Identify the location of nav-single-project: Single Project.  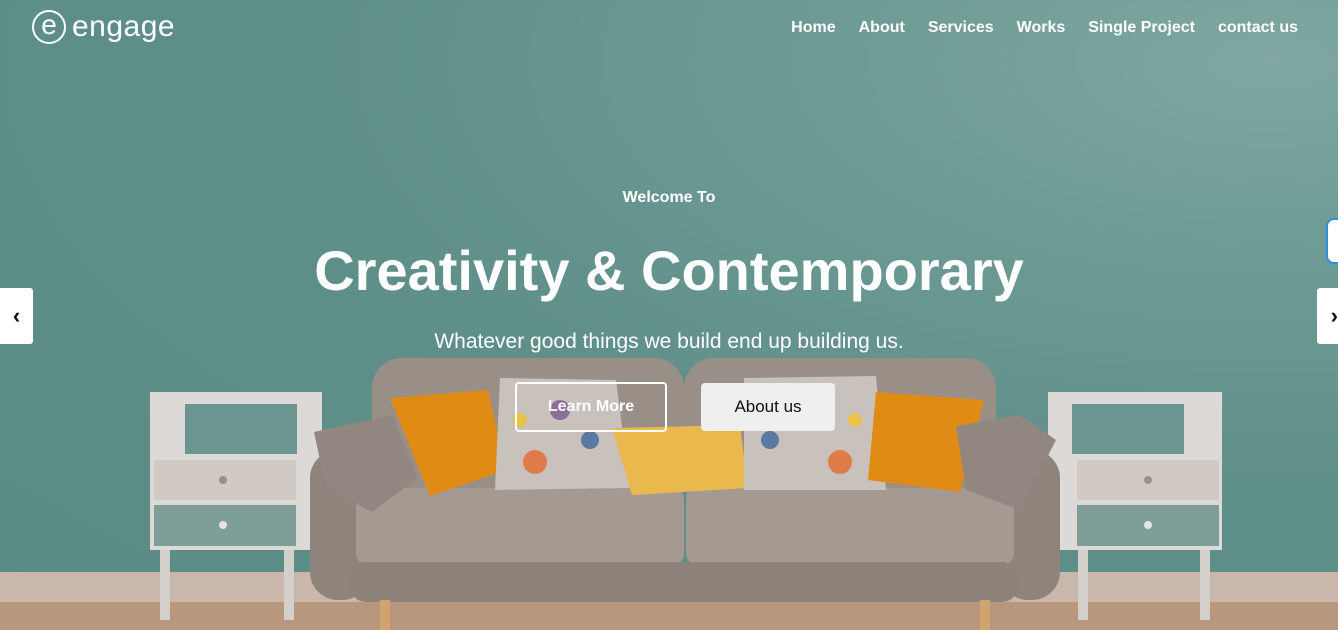
(1141, 28).